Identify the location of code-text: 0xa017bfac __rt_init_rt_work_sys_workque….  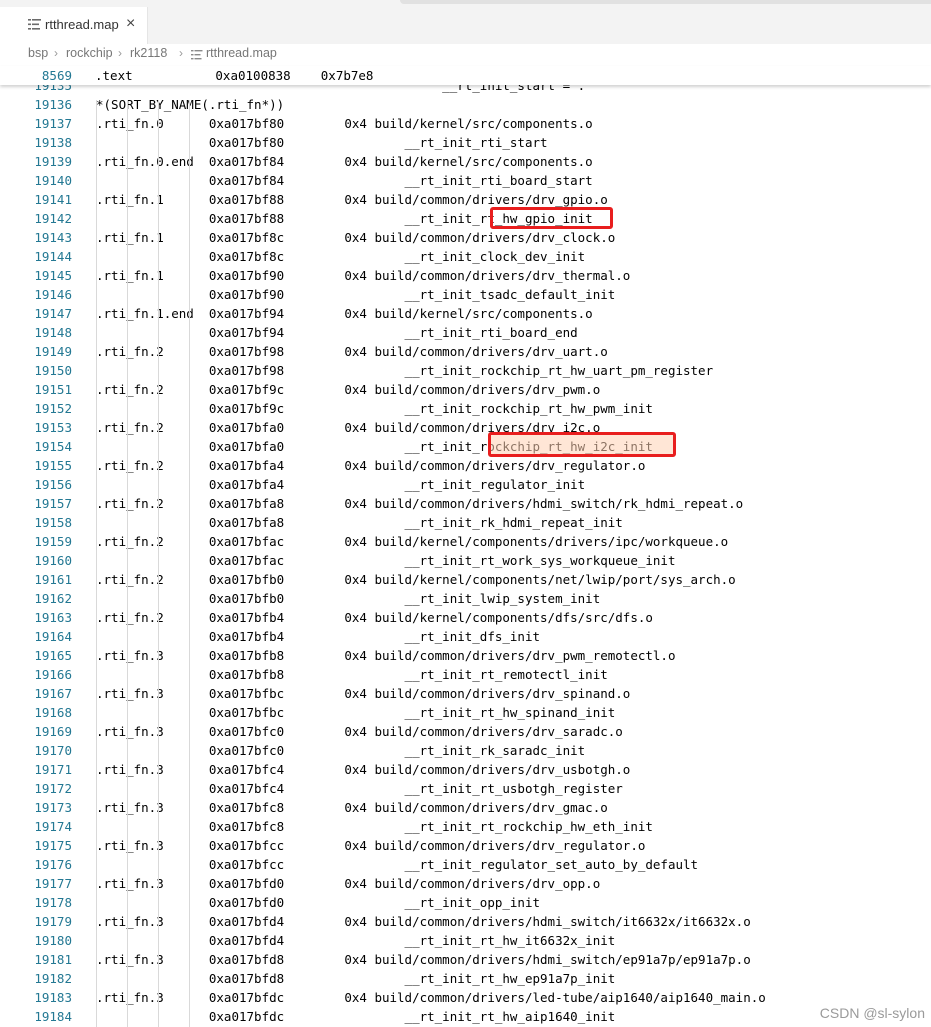
(386, 560).